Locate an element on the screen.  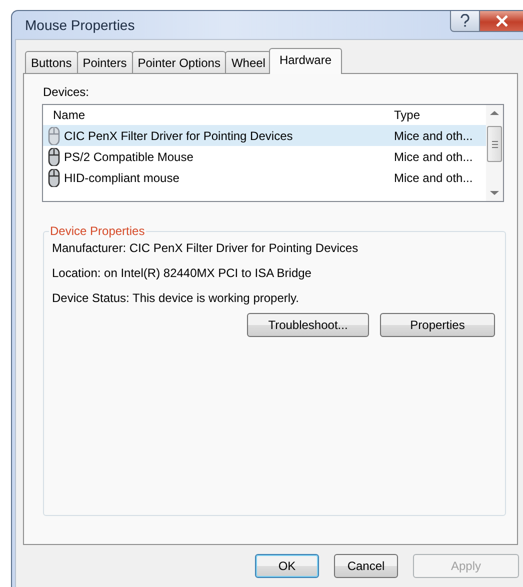
tab: Pointers is located at coordinates (104, 62).